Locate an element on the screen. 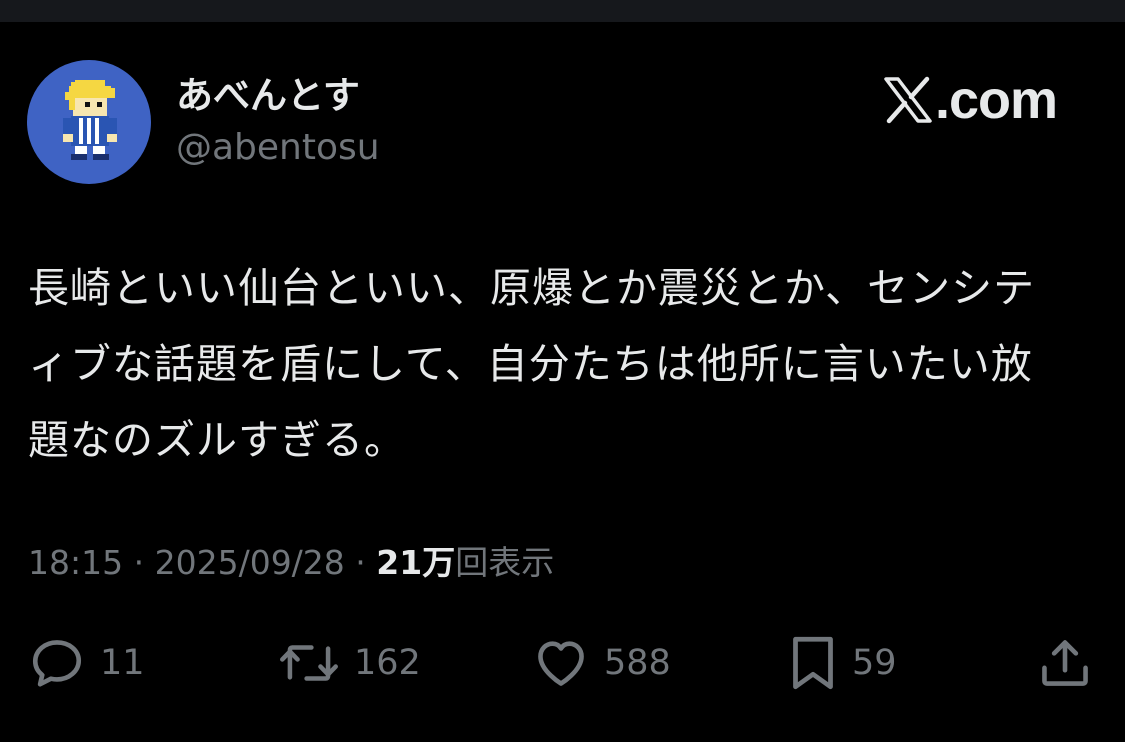 The height and width of the screenshot is (742, 1125). top-bar is located at coordinates (562, 11).